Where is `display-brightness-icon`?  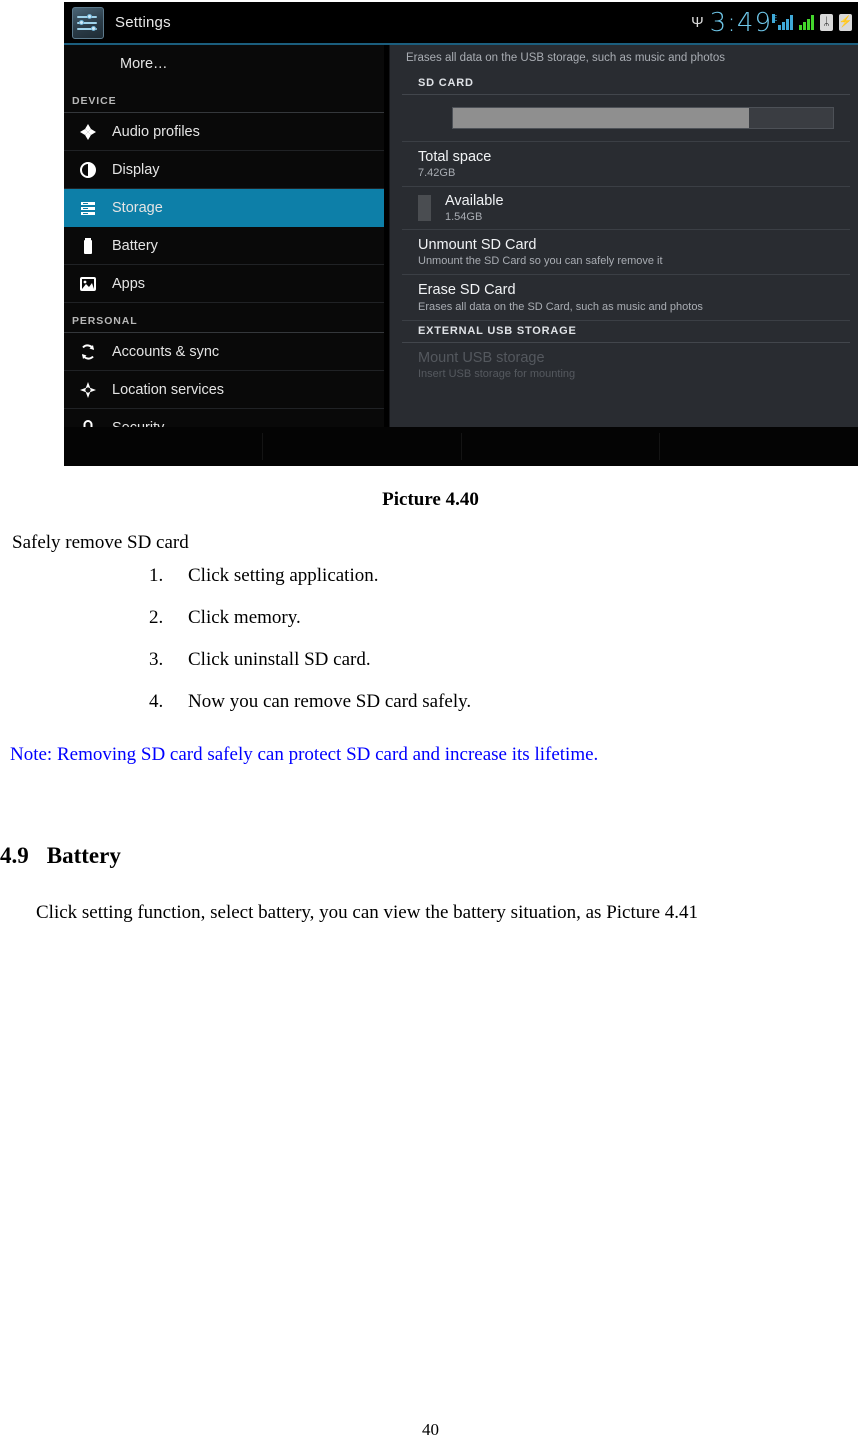
display-brightness-icon is located at coordinates (88, 170).